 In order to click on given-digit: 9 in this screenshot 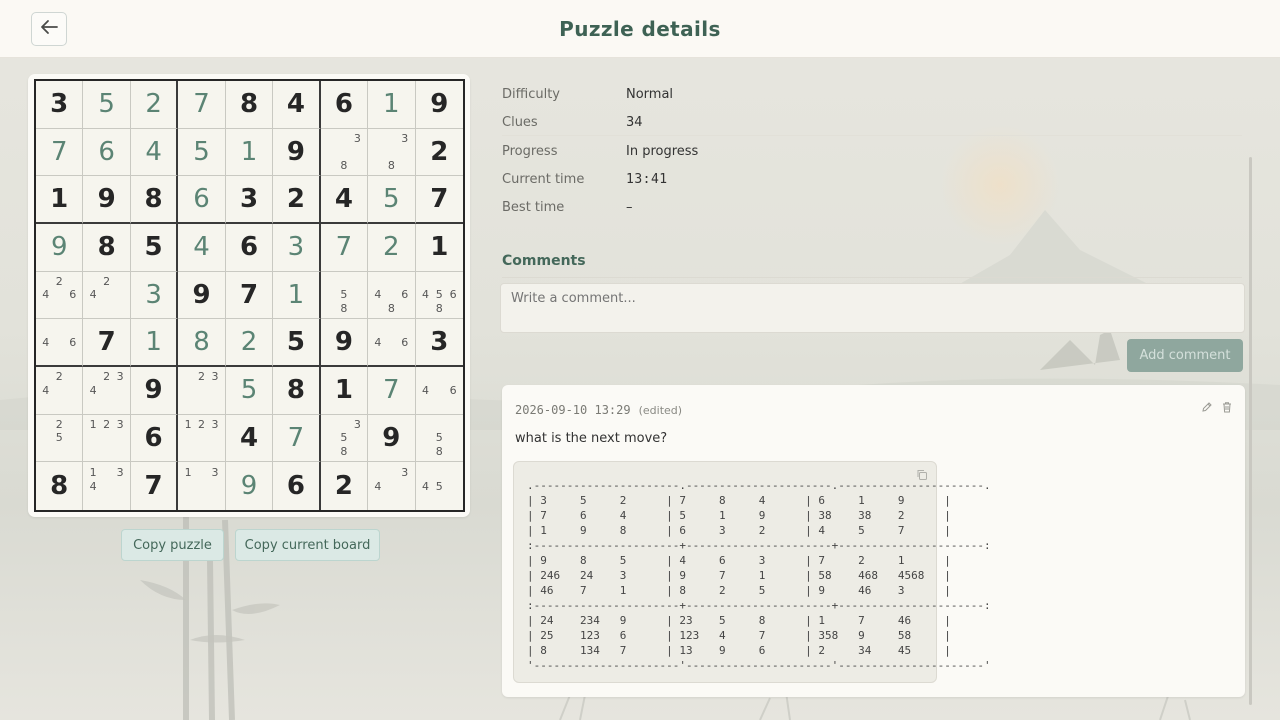, I will do `click(106, 199)`.